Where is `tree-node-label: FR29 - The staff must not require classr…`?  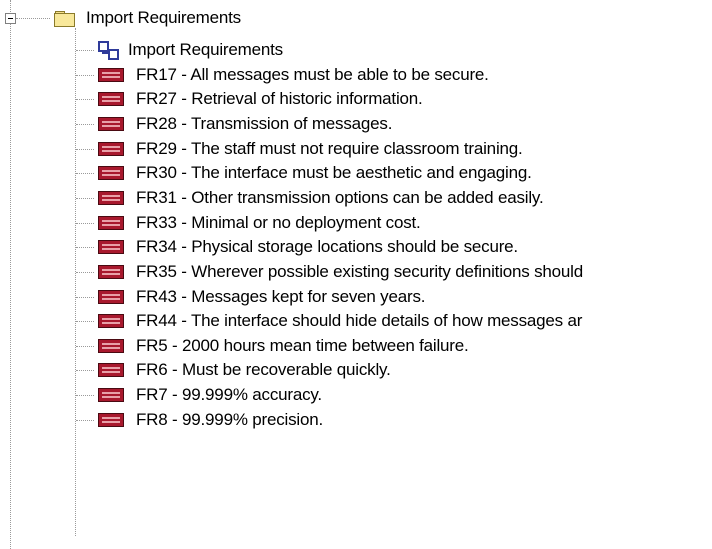 tree-node-label: FR29 - The staff must not require classr… is located at coordinates (329, 148).